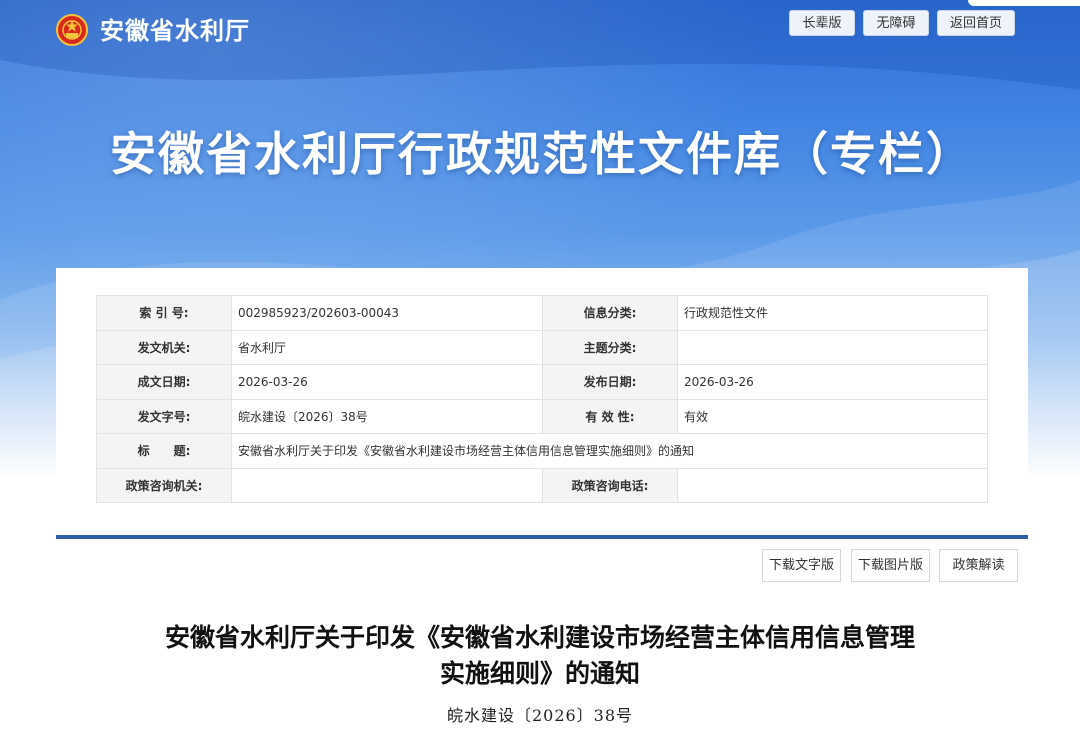  What do you see at coordinates (610, 313) in the screenshot?
I see `category-label: 信息分类:` at bounding box center [610, 313].